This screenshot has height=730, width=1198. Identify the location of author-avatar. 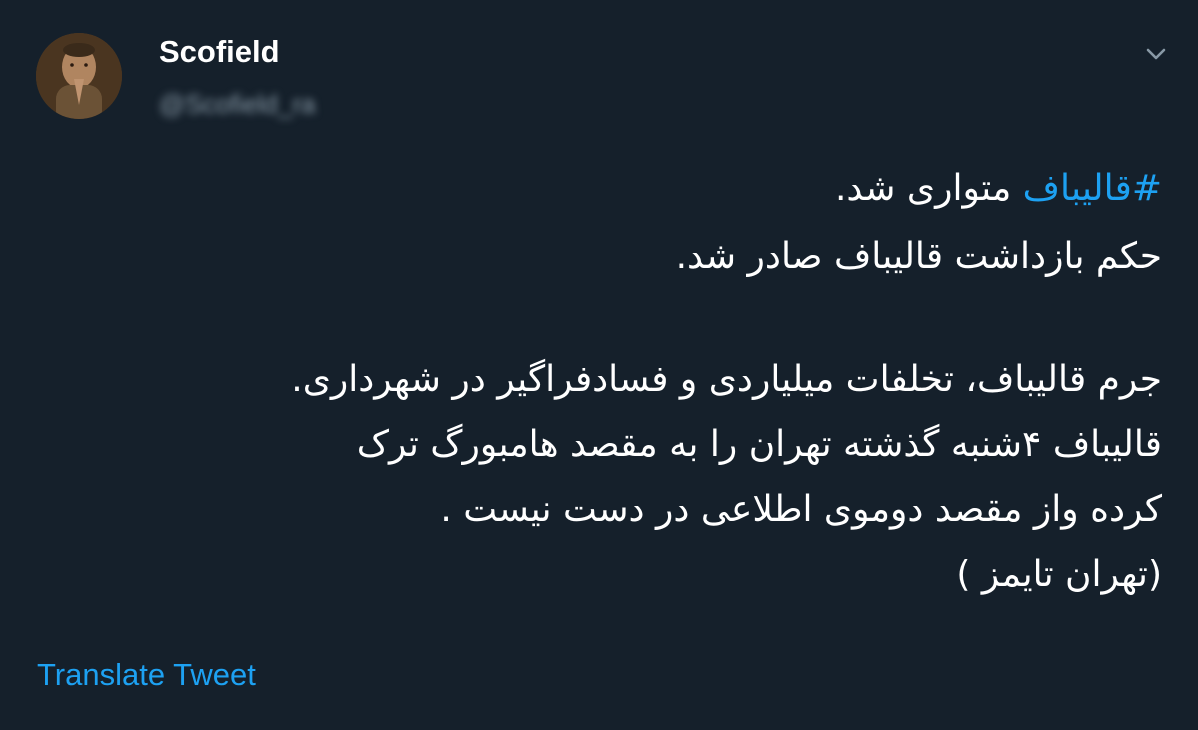
(79, 76).